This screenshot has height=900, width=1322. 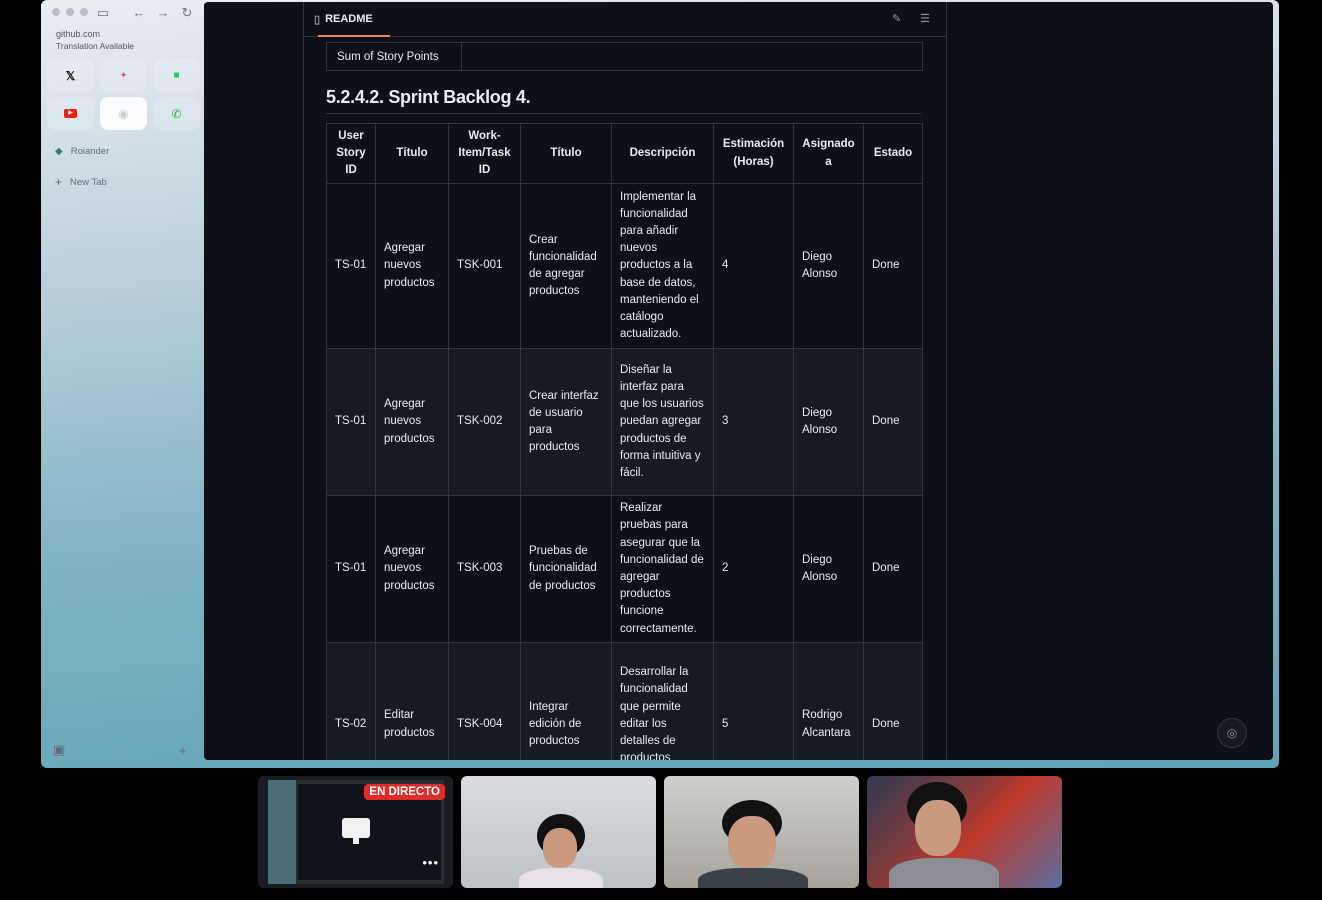 I want to click on green-app-icon: ■, so click(x=176, y=75).